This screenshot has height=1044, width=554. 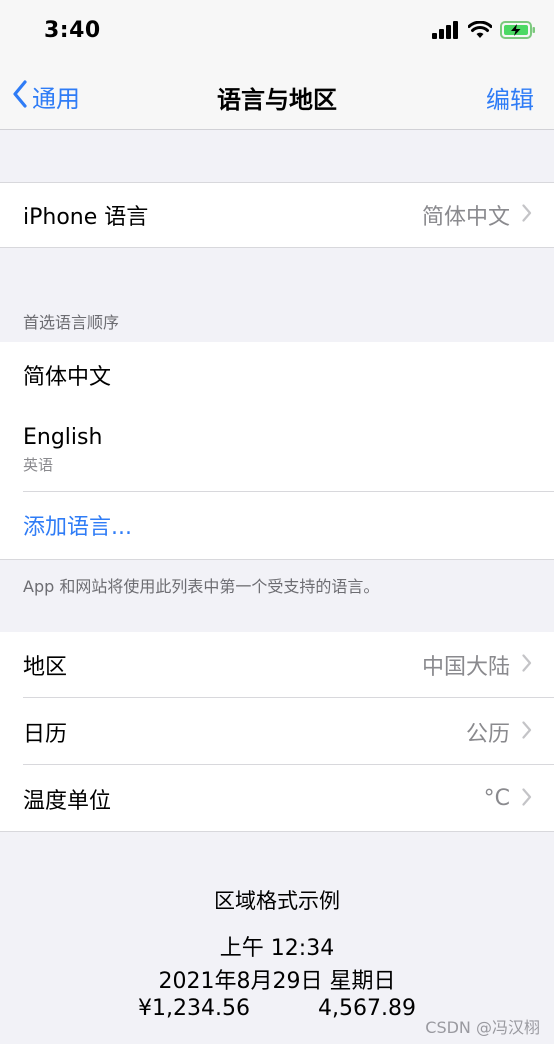 I want to click on iphone-language-group: iPhone 语言 简体中文, so click(x=277, y=215).